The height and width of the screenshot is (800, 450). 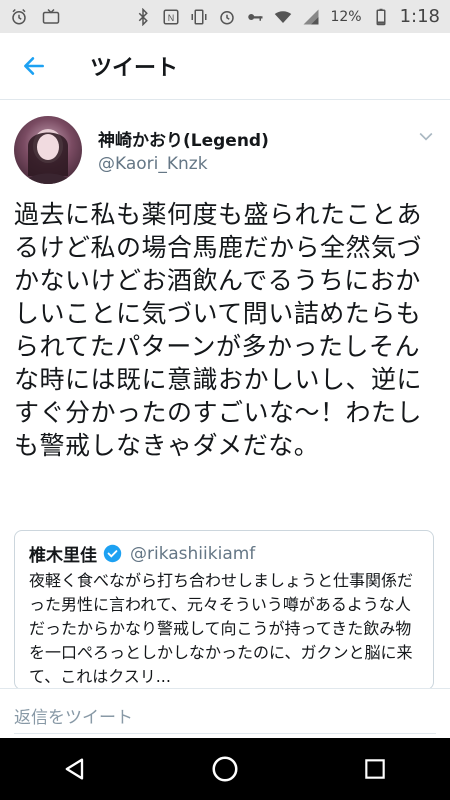 I want to click on app-bar: ツイート, so click(x=225, y=66).